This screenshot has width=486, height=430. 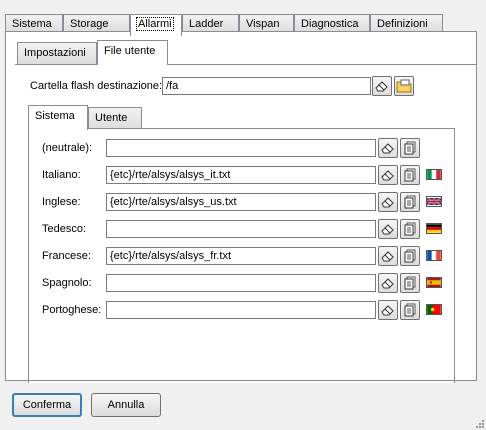 I want to click on language-italiano-label: Italiano:, so click(x=61, y=175).